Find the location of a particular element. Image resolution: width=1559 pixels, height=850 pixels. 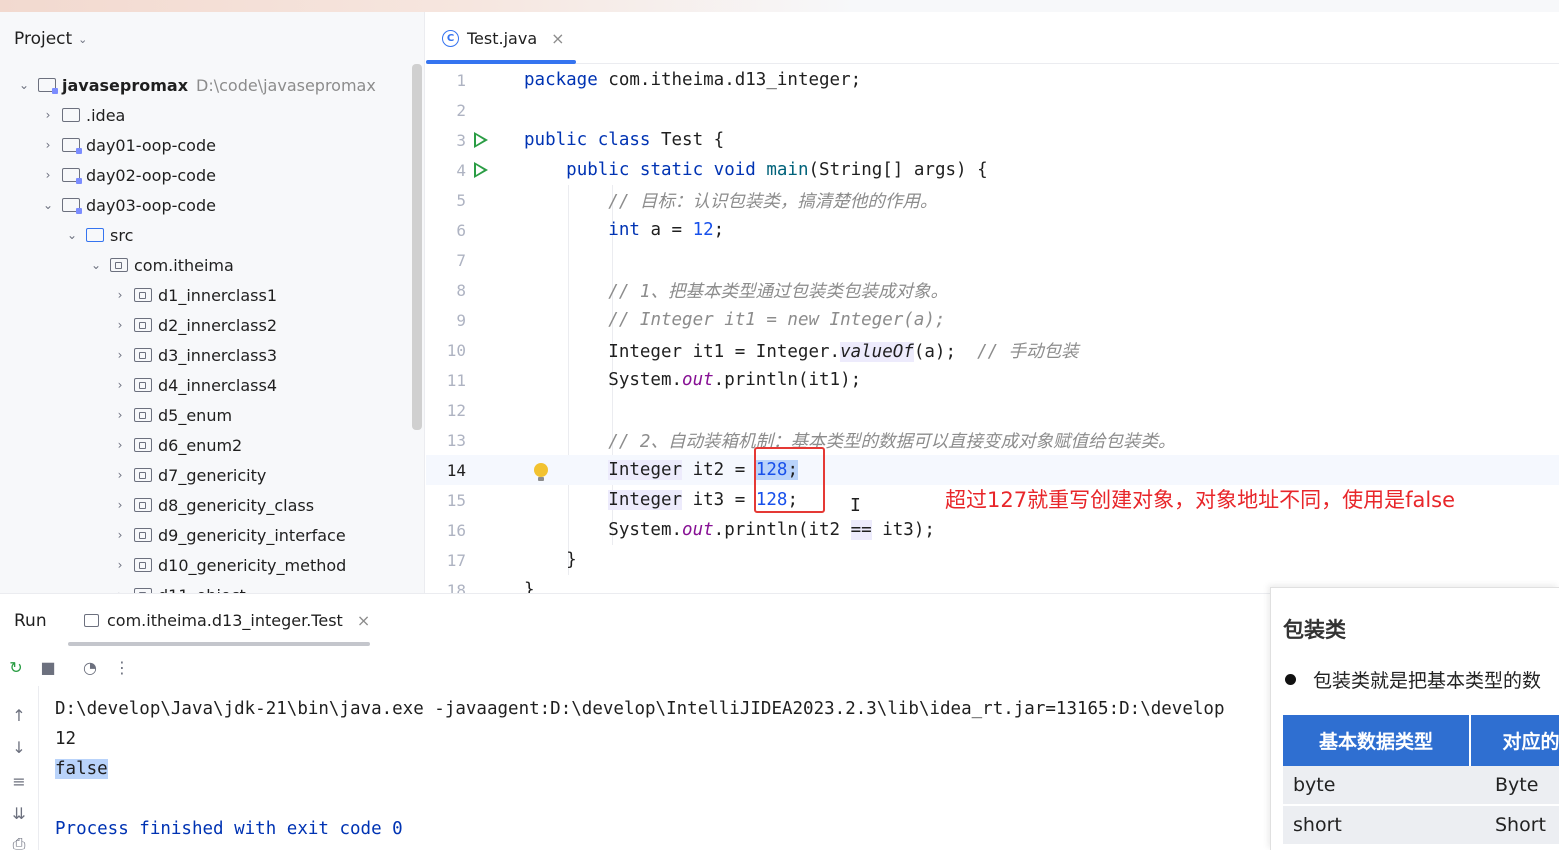

code-line: 3 public class Test { is located at coordinates (992, 140).